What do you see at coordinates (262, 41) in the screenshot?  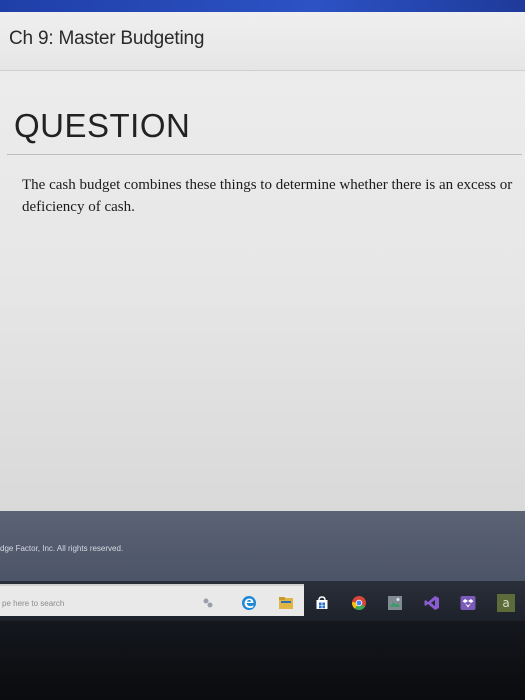 I see `app-header: Ch 9: Master Budgeting` at bounding box center [262, 41].